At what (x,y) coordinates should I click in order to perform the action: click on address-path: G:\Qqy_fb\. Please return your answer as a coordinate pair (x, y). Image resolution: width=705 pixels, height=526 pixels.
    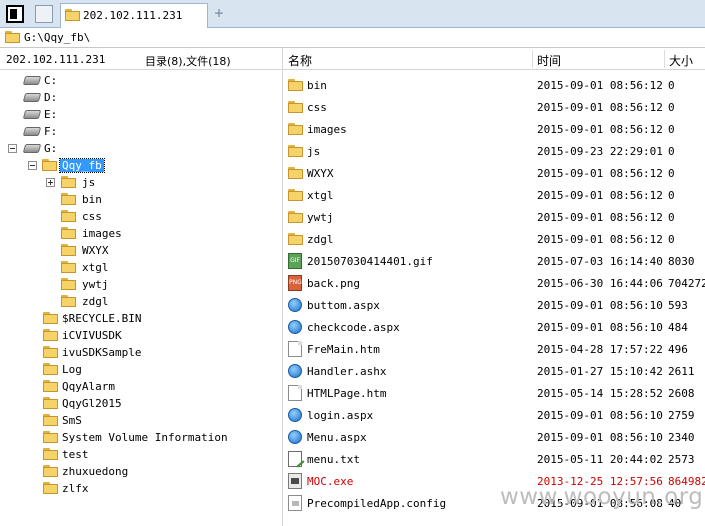
    Looking at the image, I should click on (57, 37).